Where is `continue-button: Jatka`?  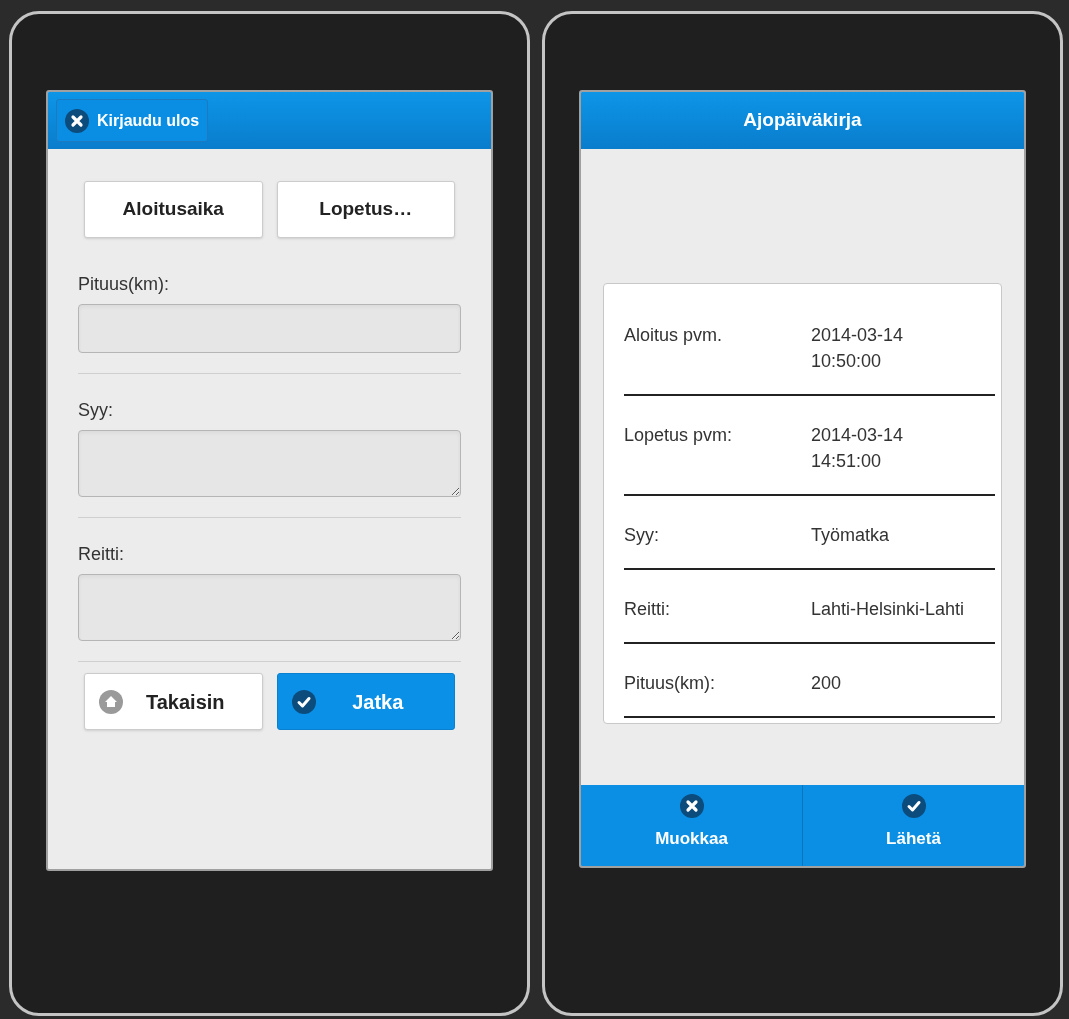
continue-button: Jatka is located at coordinates (365, 701).